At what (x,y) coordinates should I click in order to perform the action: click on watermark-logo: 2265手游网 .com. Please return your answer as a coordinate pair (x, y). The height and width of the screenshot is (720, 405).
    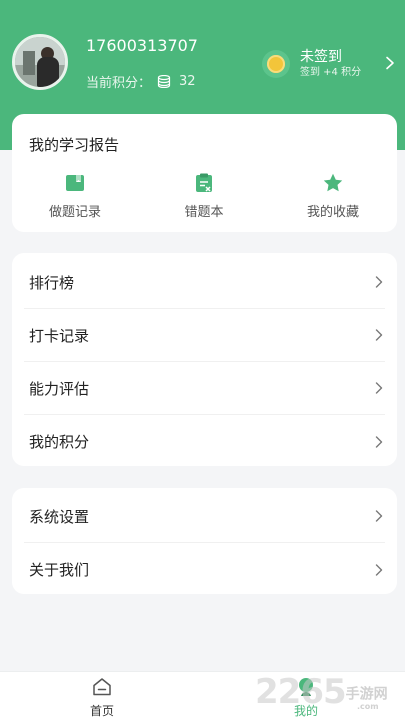
    Looking at the image, I should click on (321, 692).